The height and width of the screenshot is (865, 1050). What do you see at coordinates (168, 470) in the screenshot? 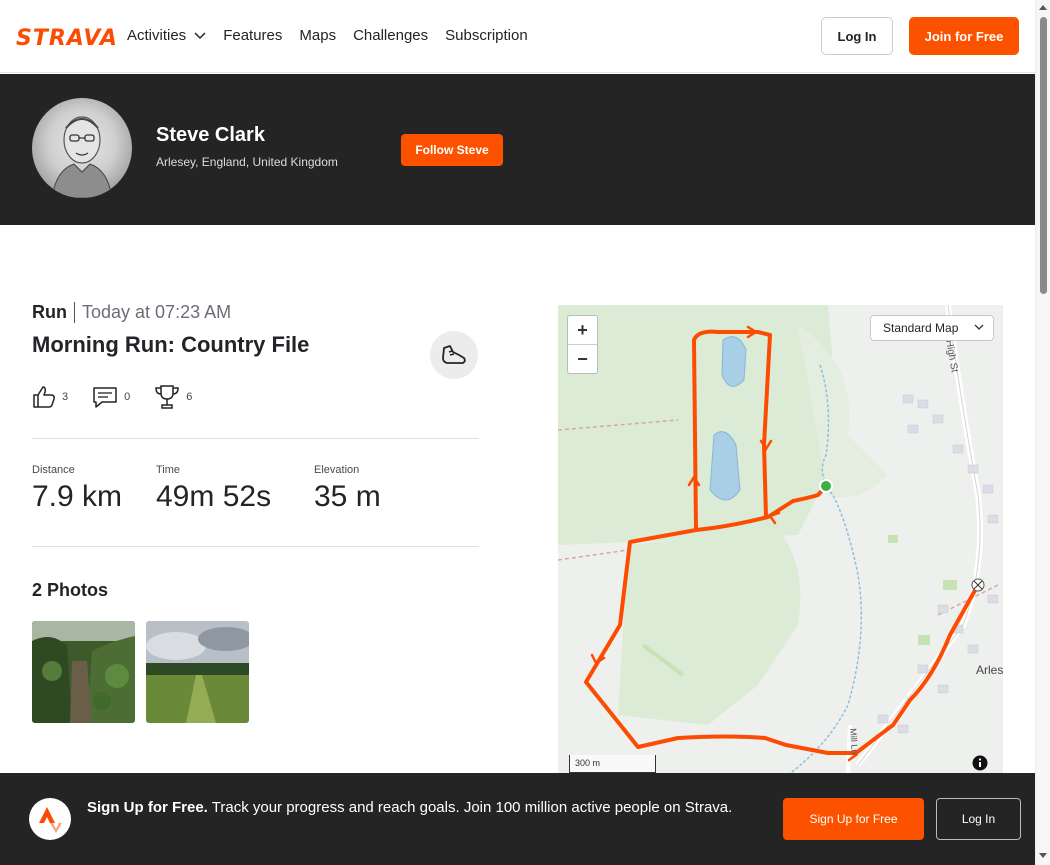
I see `stat-label: Time` at bounding box center [168, 470].